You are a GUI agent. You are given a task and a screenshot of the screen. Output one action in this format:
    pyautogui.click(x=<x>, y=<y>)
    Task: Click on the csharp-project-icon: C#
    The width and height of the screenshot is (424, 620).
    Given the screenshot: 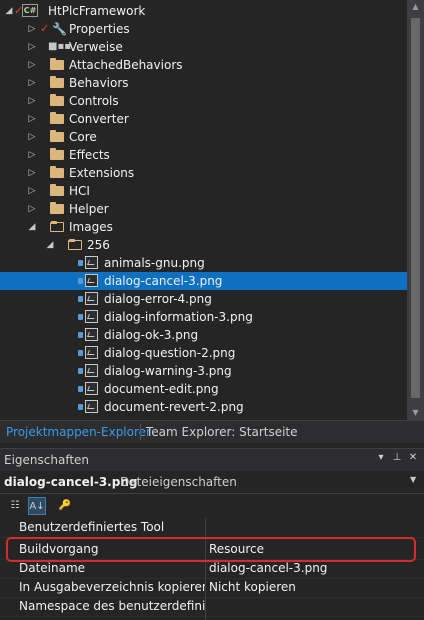 What is the action you would take?
    pyautogui.click(x=30, y=10)
    